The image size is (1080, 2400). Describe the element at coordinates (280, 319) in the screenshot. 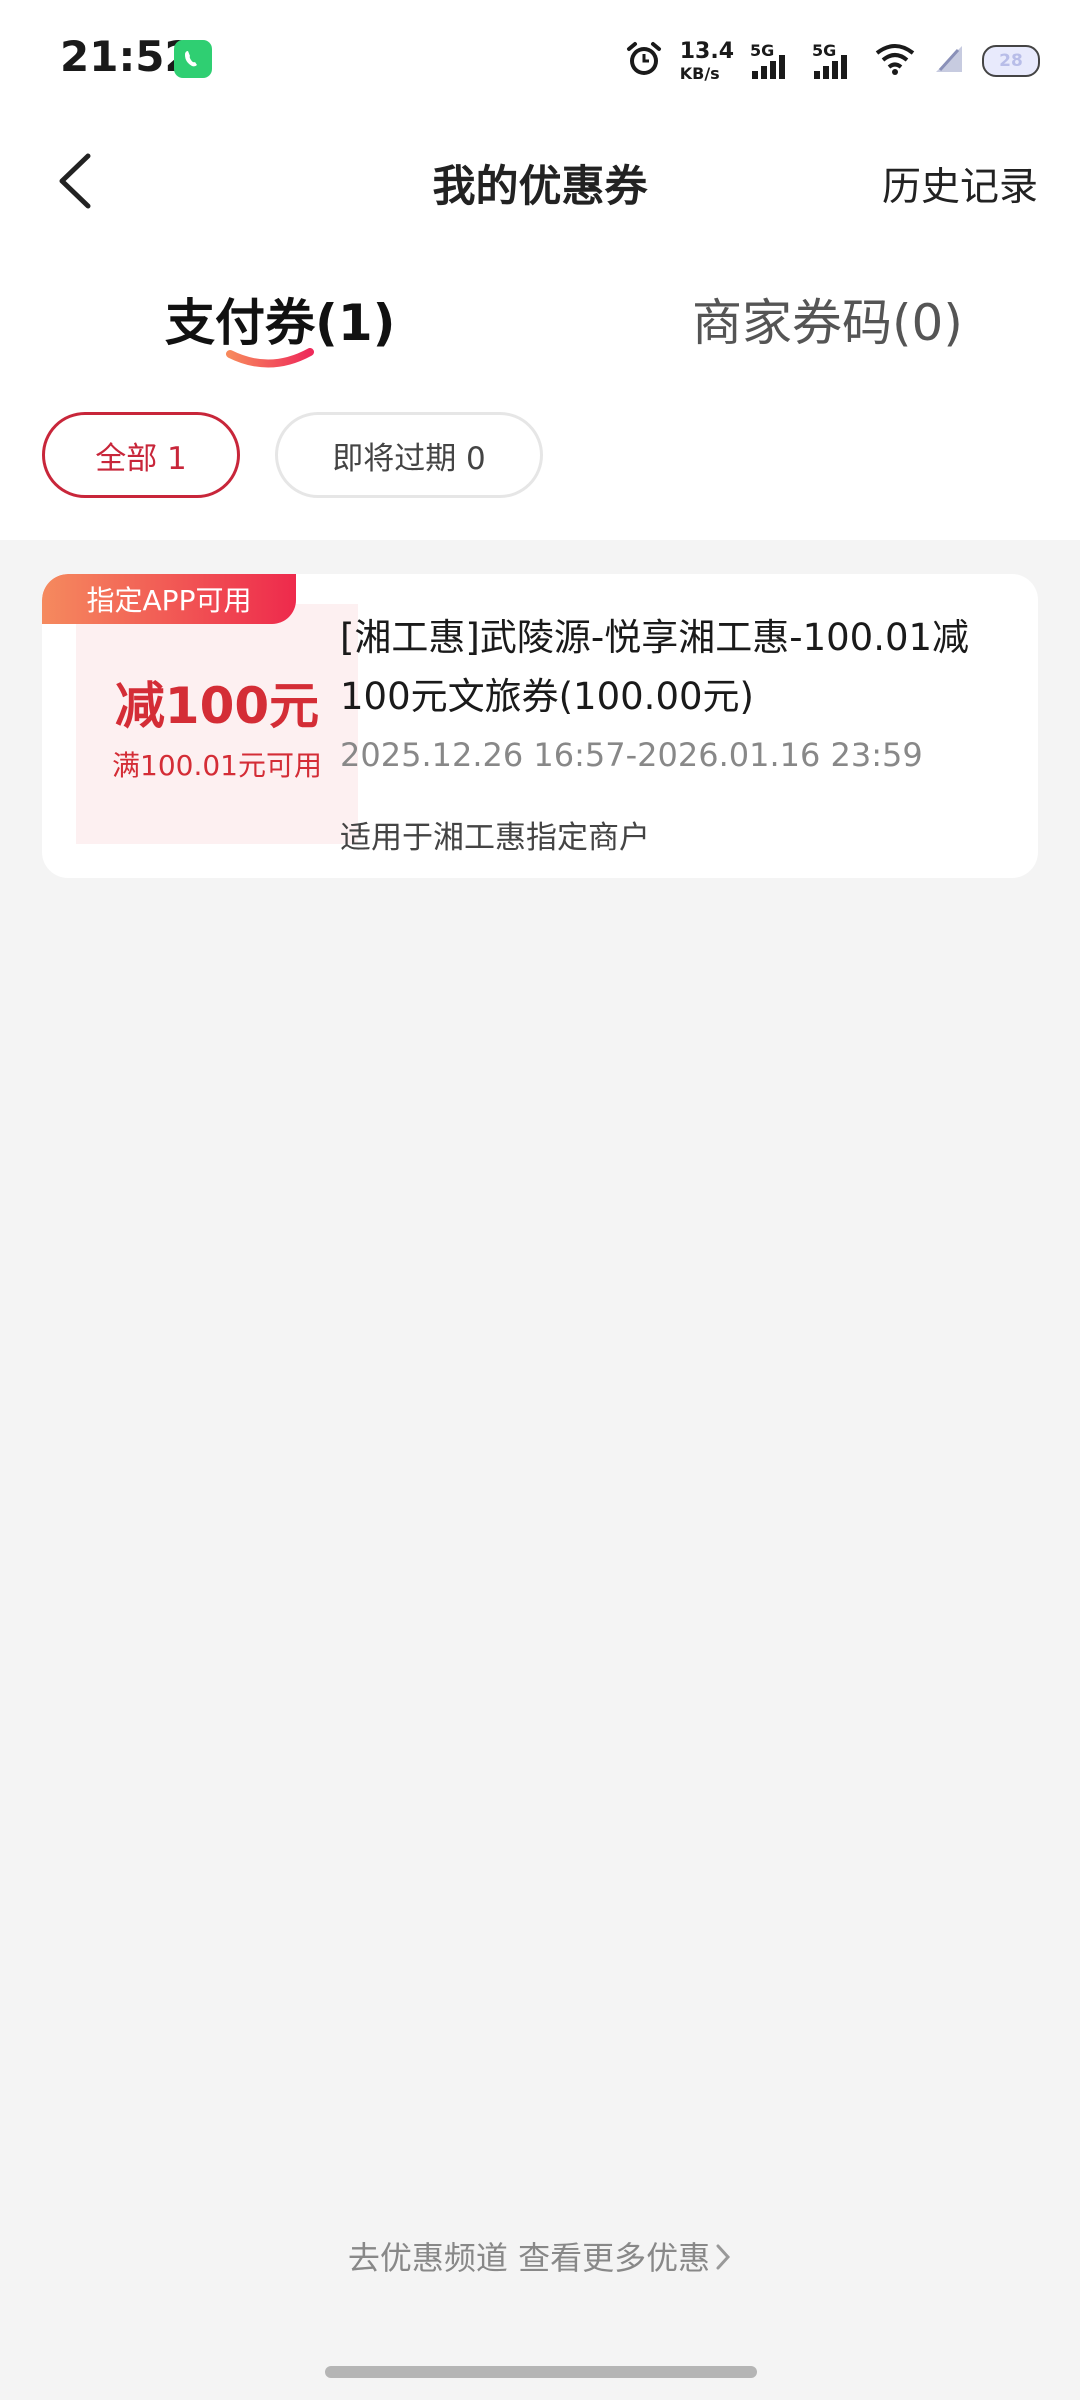

I see `tab-payment-coupons: 支付券(1)` at that location.